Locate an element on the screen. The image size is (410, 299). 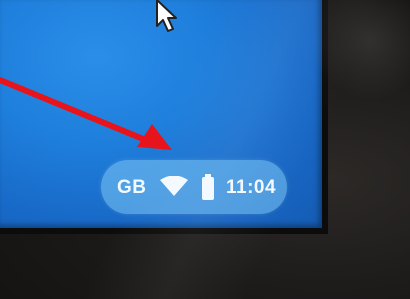
status-time: 11:04 is located at coordinates (251, 187).